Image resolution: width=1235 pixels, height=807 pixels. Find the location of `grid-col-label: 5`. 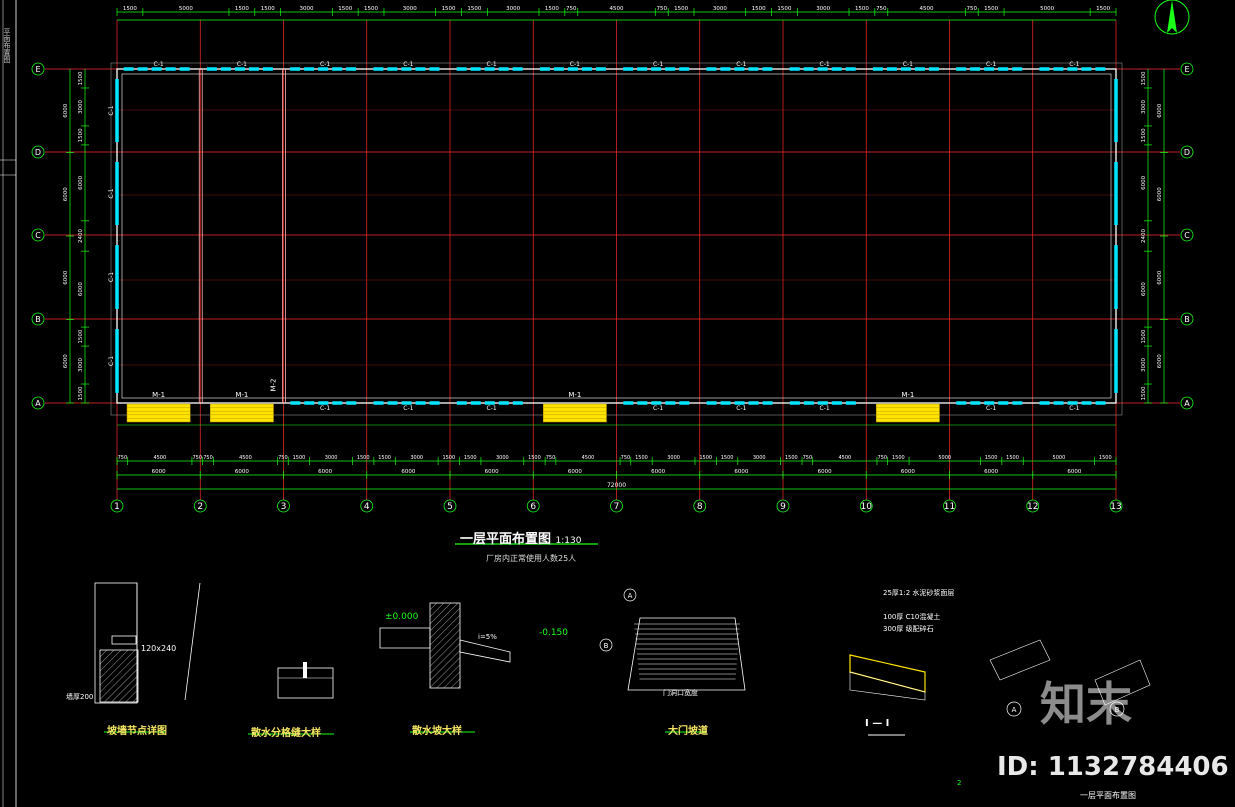

grid-col-label: 5 is located at coordinates (450, 507).